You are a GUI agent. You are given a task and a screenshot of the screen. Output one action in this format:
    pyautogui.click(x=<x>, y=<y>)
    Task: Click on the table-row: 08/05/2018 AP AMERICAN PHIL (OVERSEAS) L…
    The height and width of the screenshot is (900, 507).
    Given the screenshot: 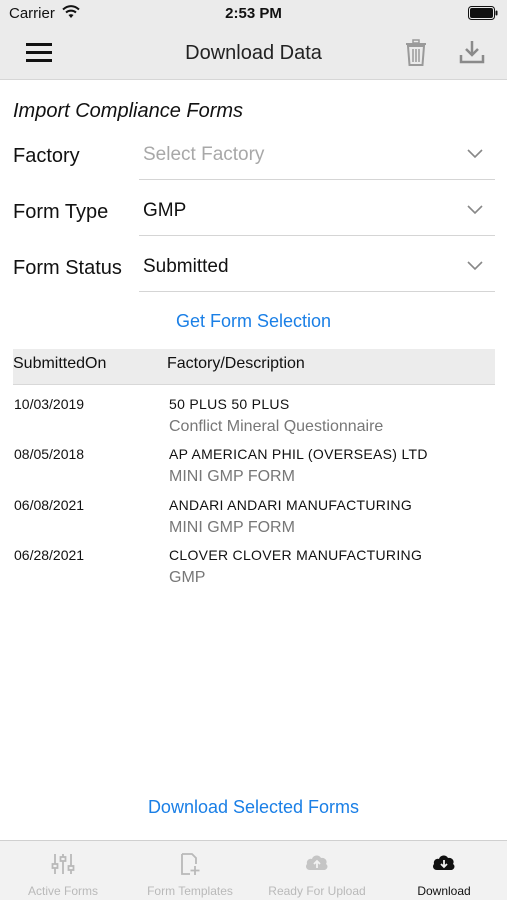 What is the action you would take?
    pyautogui.click(x=253, y=471)
    